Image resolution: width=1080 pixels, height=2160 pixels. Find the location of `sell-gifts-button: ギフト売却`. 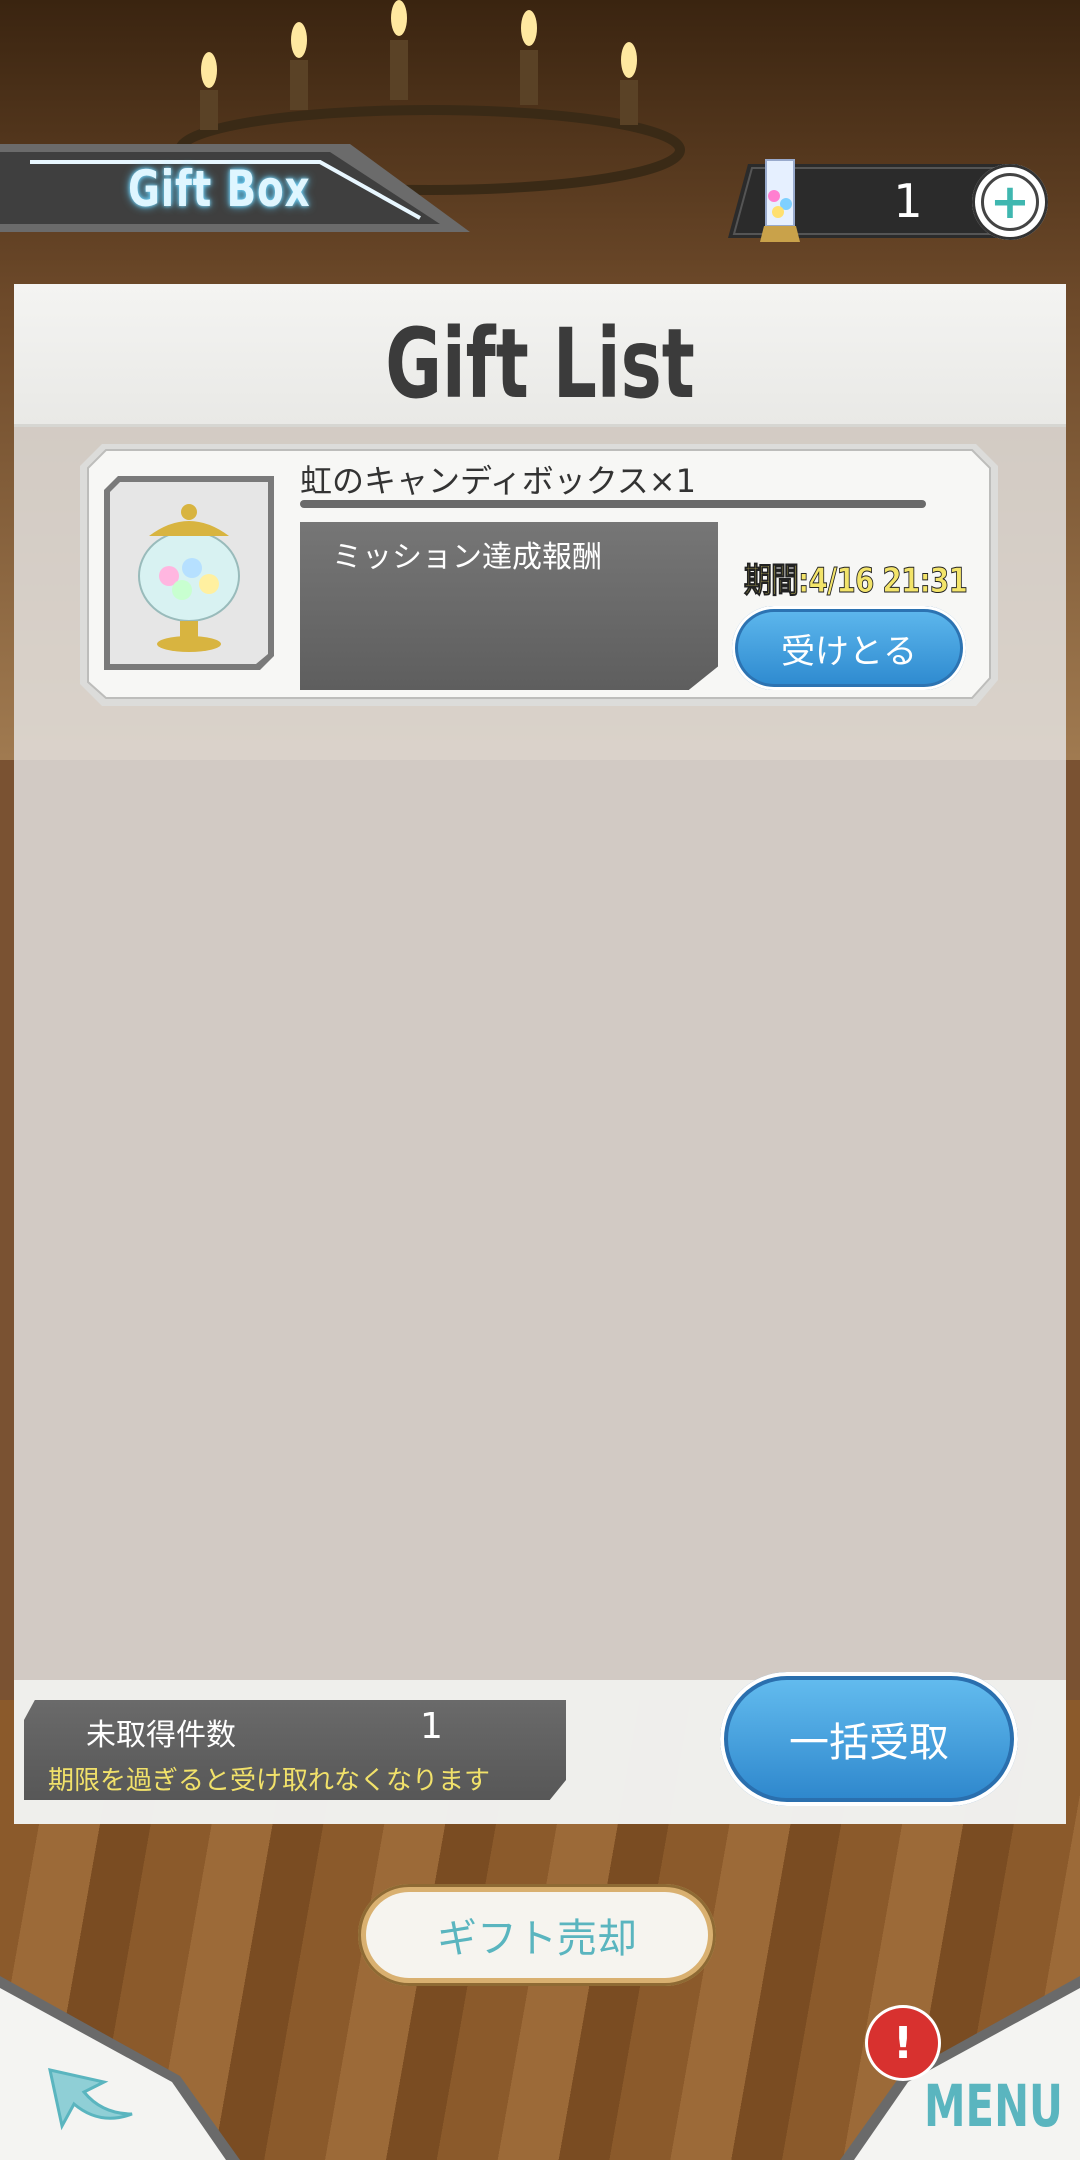

sell-gifts-button: ギフト売却 is located at coordinates (537, 1935).